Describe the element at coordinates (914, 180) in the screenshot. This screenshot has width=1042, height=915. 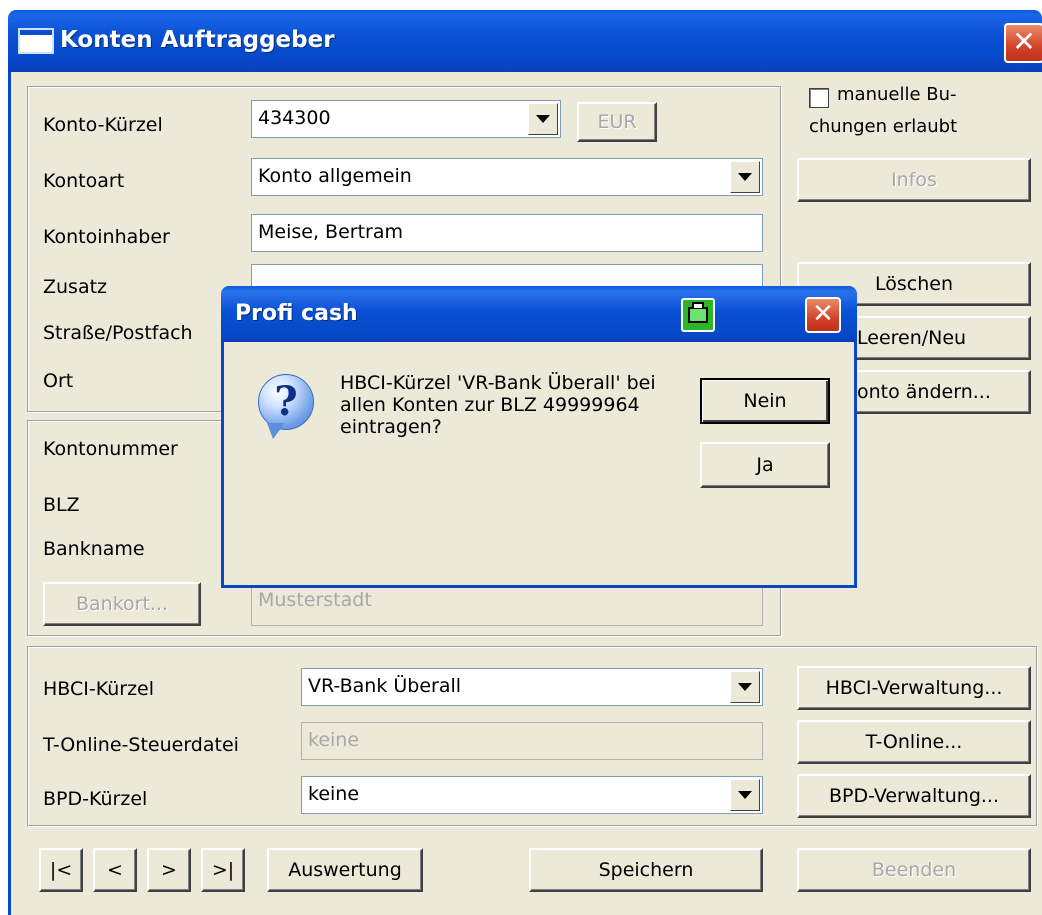
I see `infos-button: Infos` at that location.